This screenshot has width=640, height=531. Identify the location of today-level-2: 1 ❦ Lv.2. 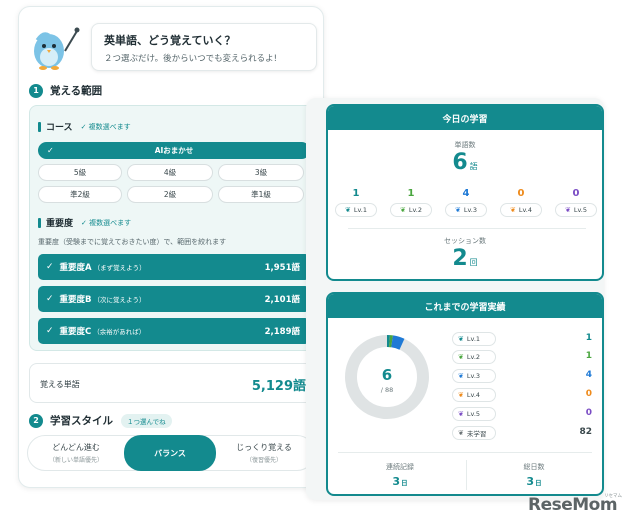
(411, 202).